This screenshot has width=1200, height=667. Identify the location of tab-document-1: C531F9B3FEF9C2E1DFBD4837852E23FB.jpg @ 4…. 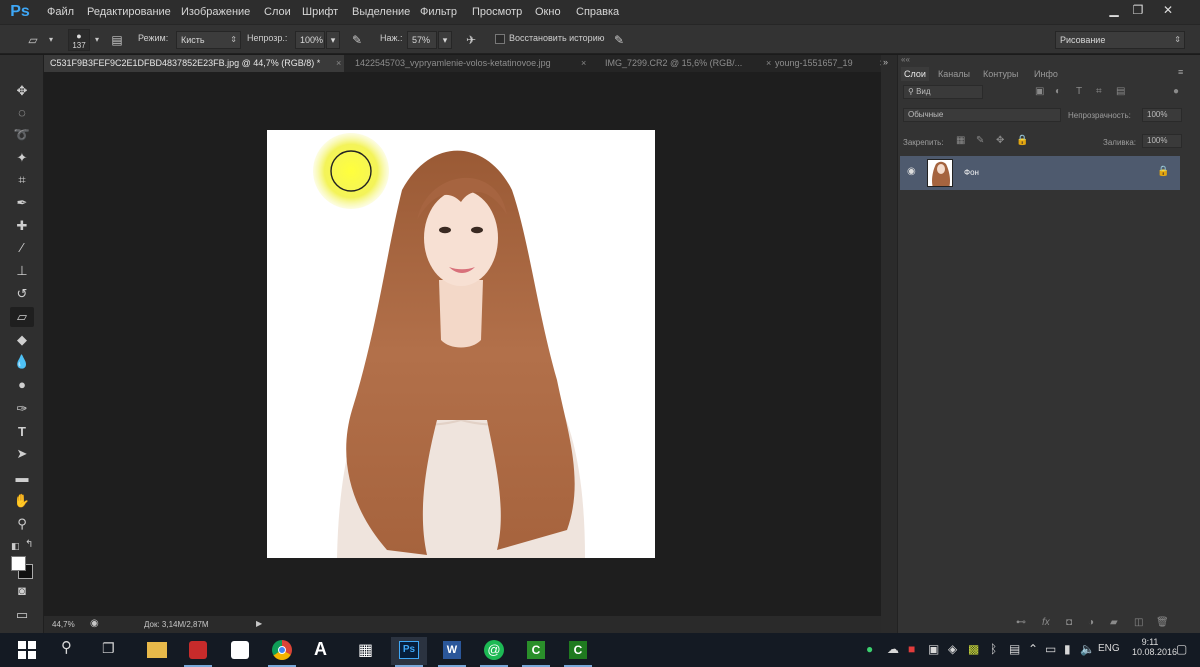
(194, 63).